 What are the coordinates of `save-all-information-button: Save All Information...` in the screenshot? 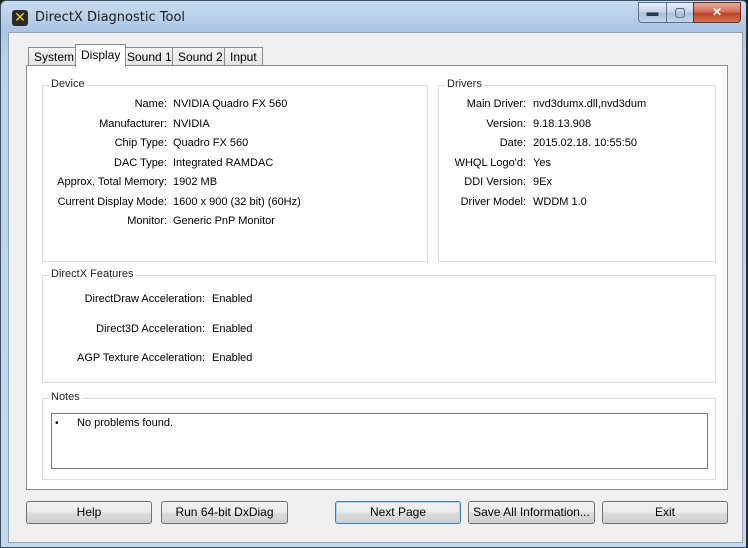 It's located at (531, 512).